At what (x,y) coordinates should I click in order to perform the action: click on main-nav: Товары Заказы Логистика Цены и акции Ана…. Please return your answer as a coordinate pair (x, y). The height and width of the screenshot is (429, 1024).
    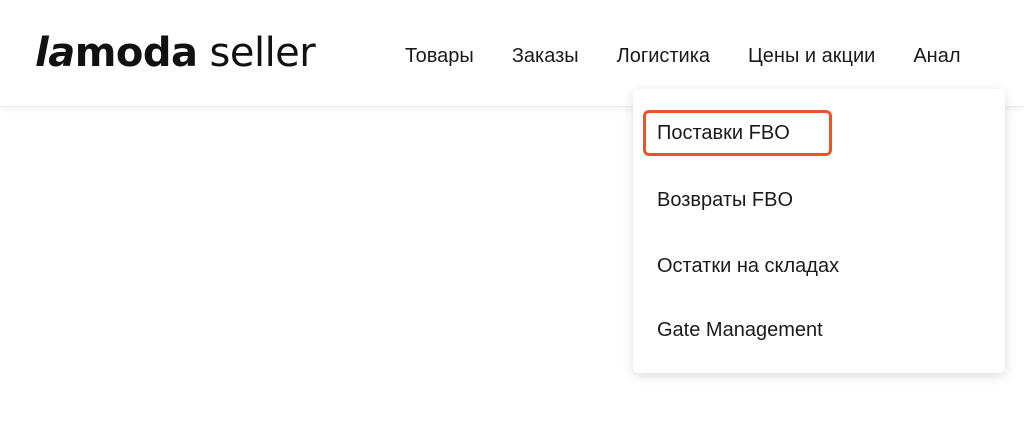
    Looking at the image, I should click on (683, 56).